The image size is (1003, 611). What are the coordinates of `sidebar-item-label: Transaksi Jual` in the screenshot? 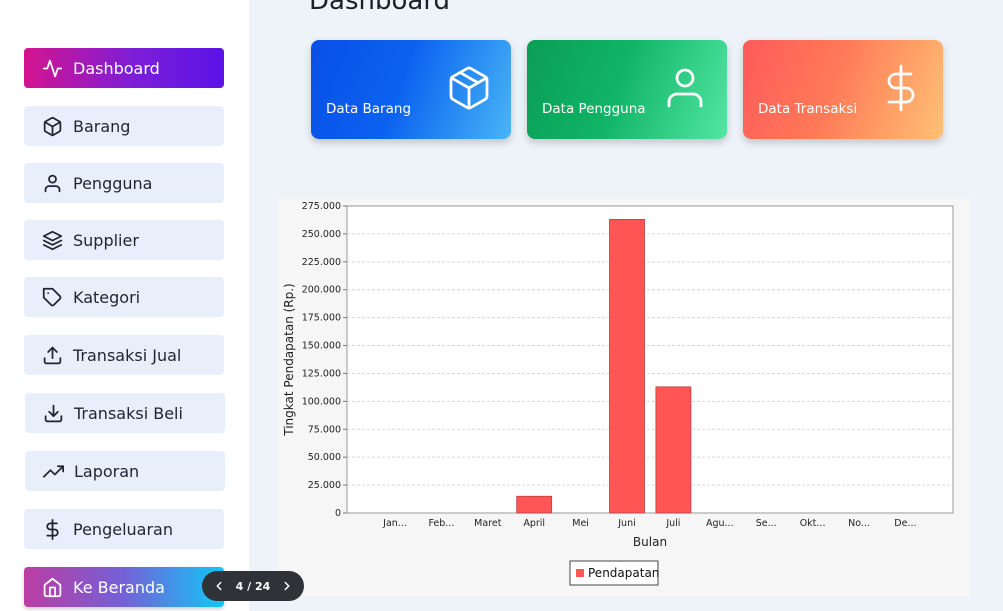 It's located at (127, 355).